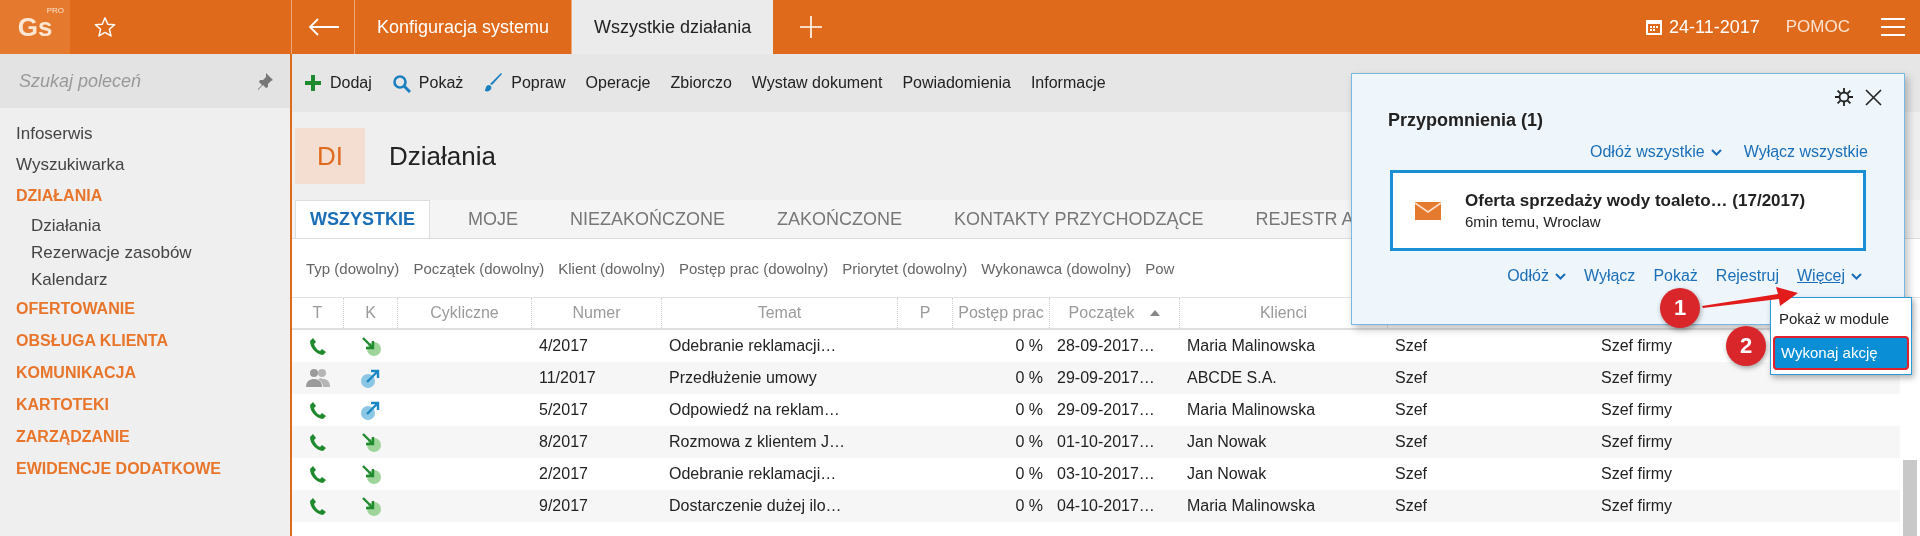  I want to click on command-search-field: Szukaj poleceń, so click(145, 81).